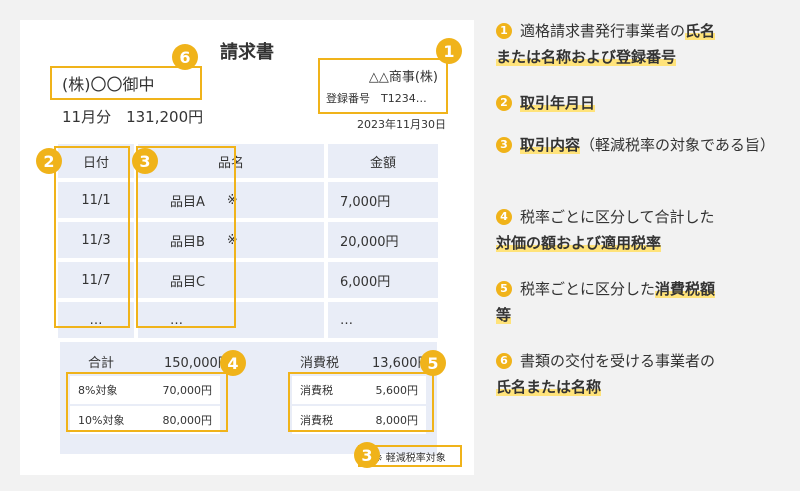 The height and width of the screenshot is (491, 800). I want to click on number-badge: 4, so click(504, 217).